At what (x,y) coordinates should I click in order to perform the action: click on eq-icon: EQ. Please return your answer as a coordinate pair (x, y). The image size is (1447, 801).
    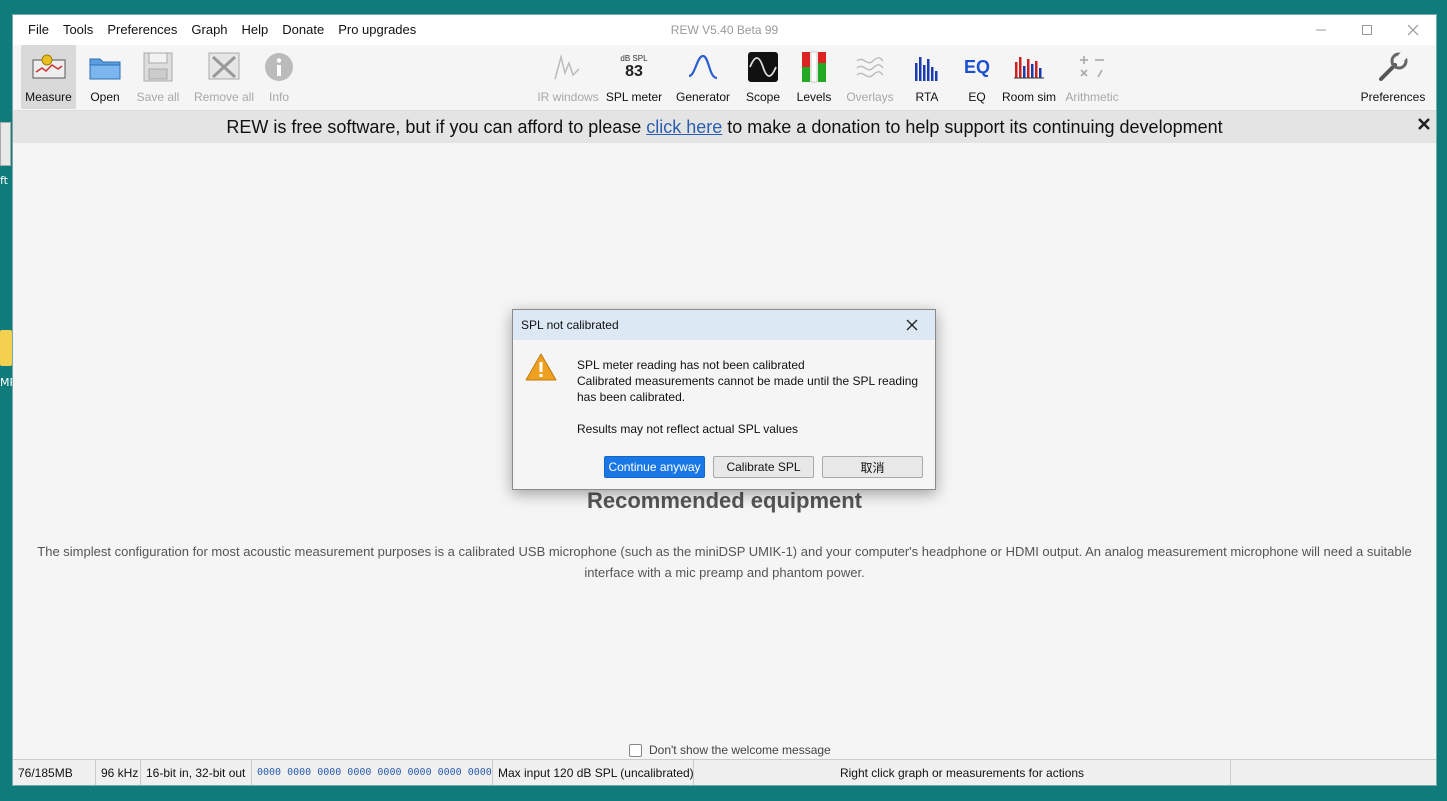
    Looking at the image, I should click on (977, 67).